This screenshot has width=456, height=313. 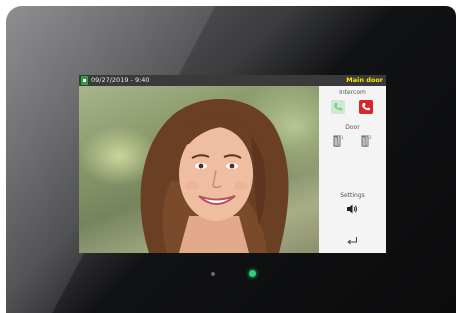 I want to click on volume-button, so click(x=352, y=209).